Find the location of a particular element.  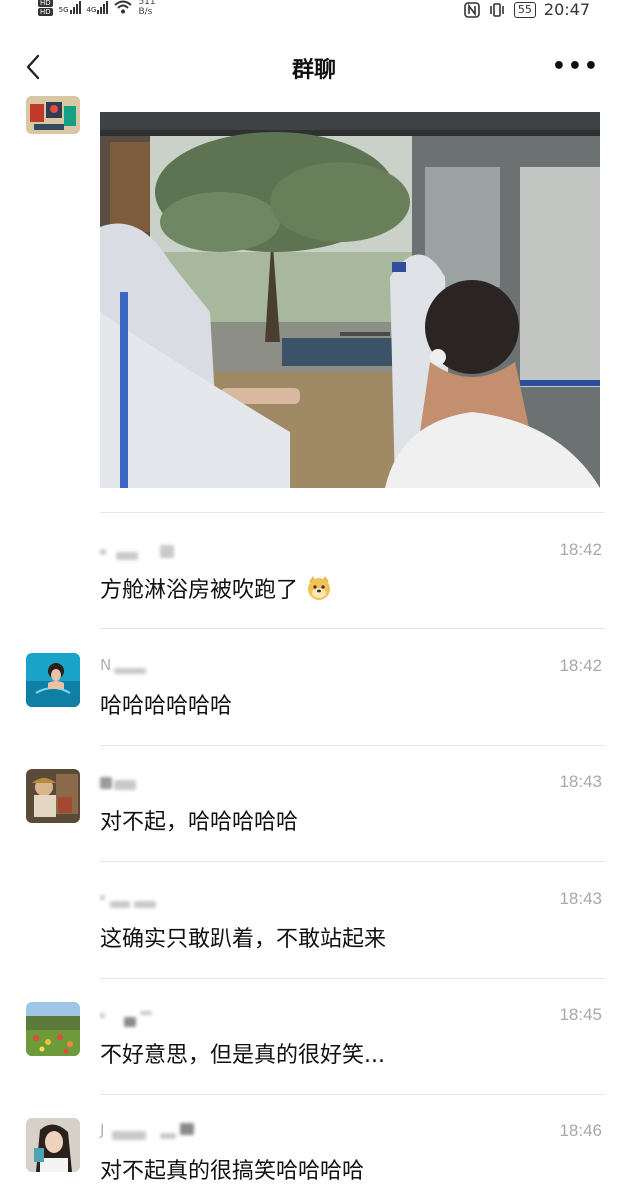

clock: 20:47 is located at coordinates (566, 9).